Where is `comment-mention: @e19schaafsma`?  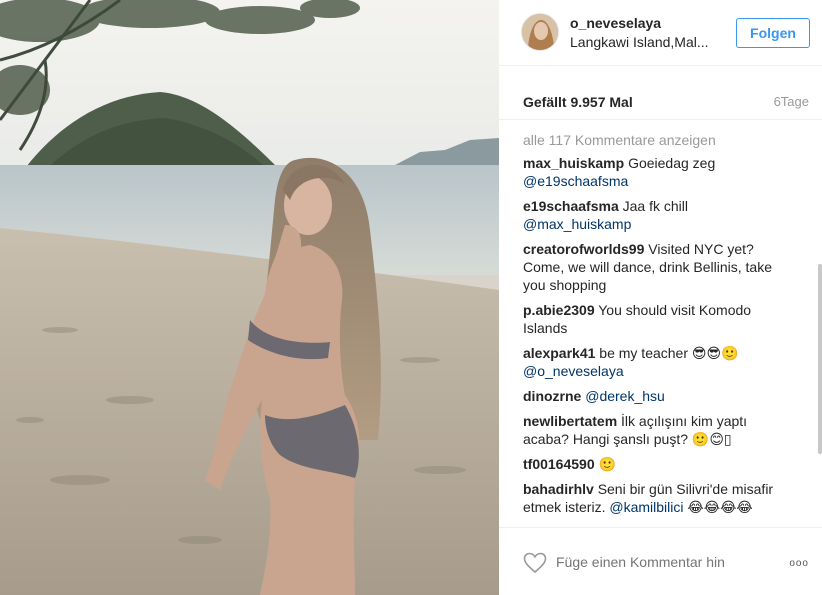 comment-mention: @e19schaafsma is located at coordinates (575, 181).